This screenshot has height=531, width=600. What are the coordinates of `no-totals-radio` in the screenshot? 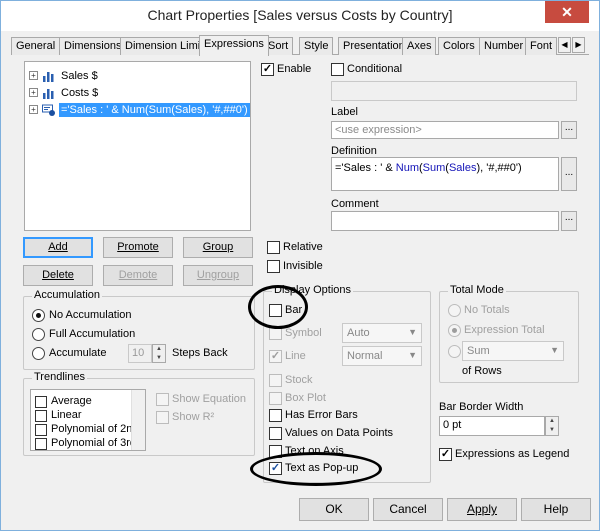 It's located at (454, 310).